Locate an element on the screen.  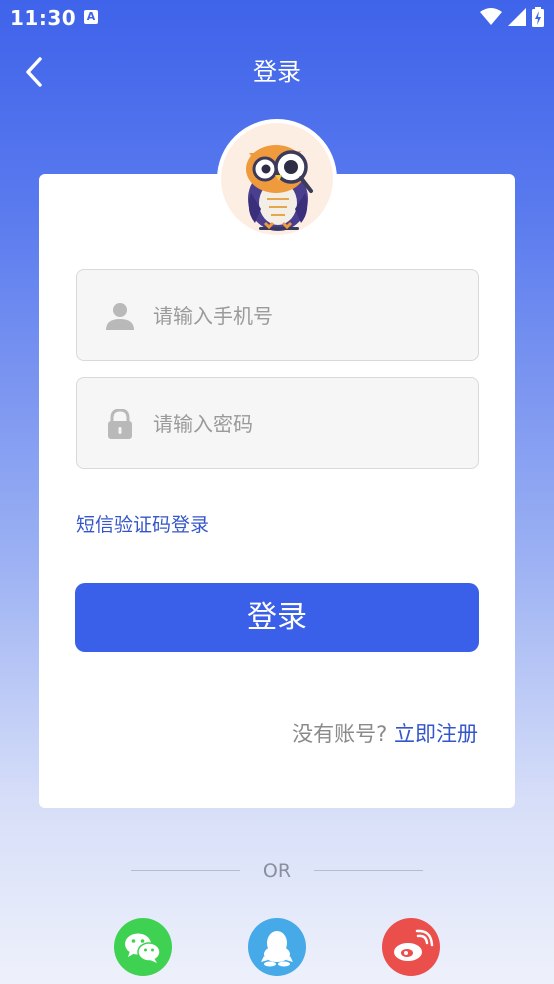
divider-line-right is located at coordinates (368, 870).